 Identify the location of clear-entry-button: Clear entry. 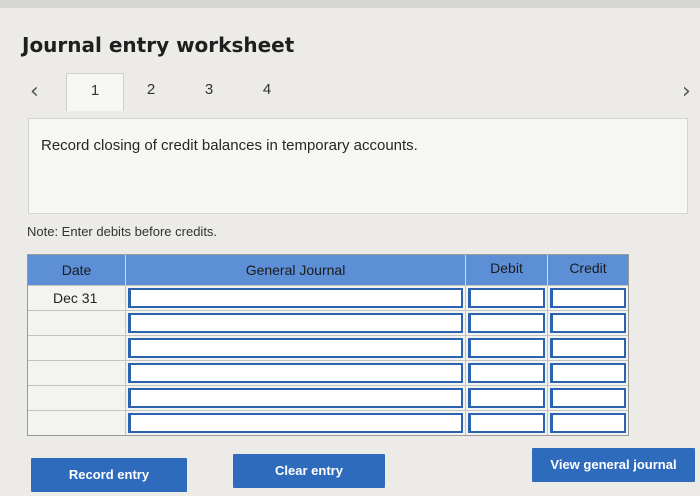
(309, 471).